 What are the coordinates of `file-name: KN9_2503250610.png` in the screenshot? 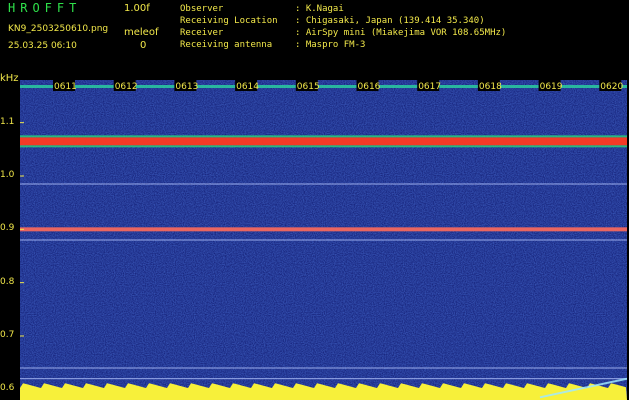 It's located at (58, 29).